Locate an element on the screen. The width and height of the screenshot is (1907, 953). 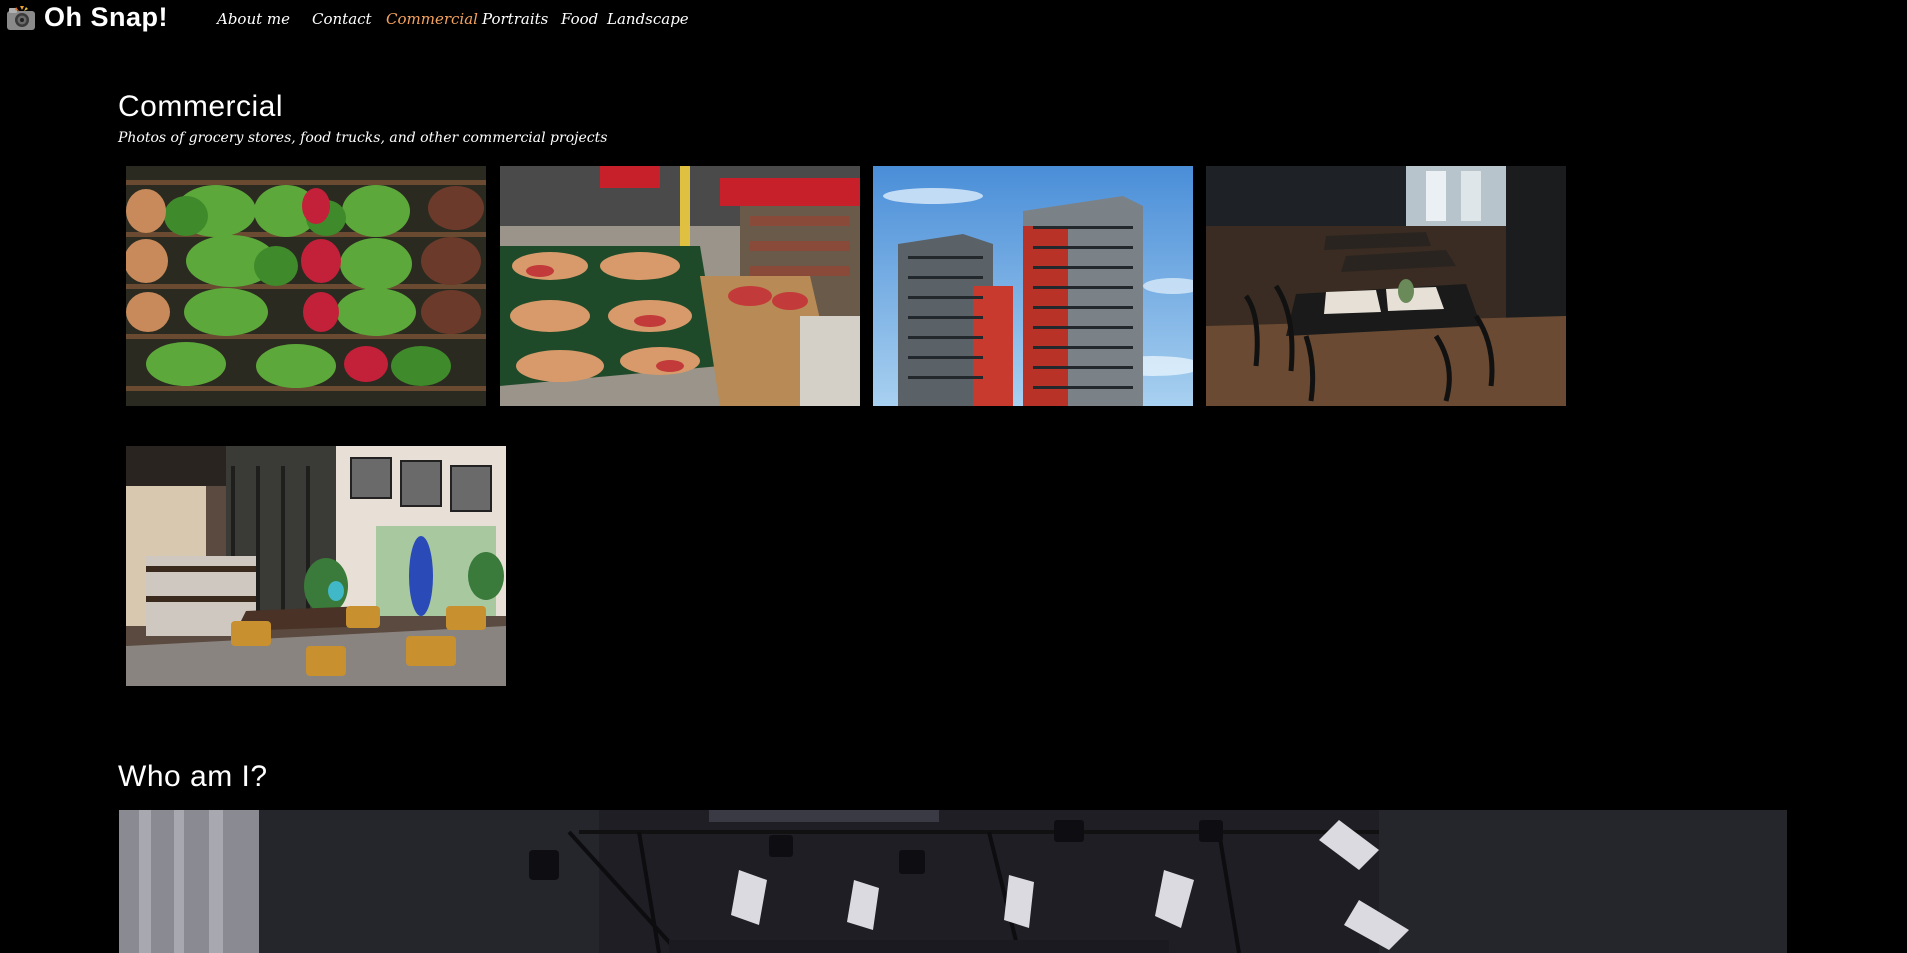
site-logo: Oh Snap! is located at coordinates (87, 17).